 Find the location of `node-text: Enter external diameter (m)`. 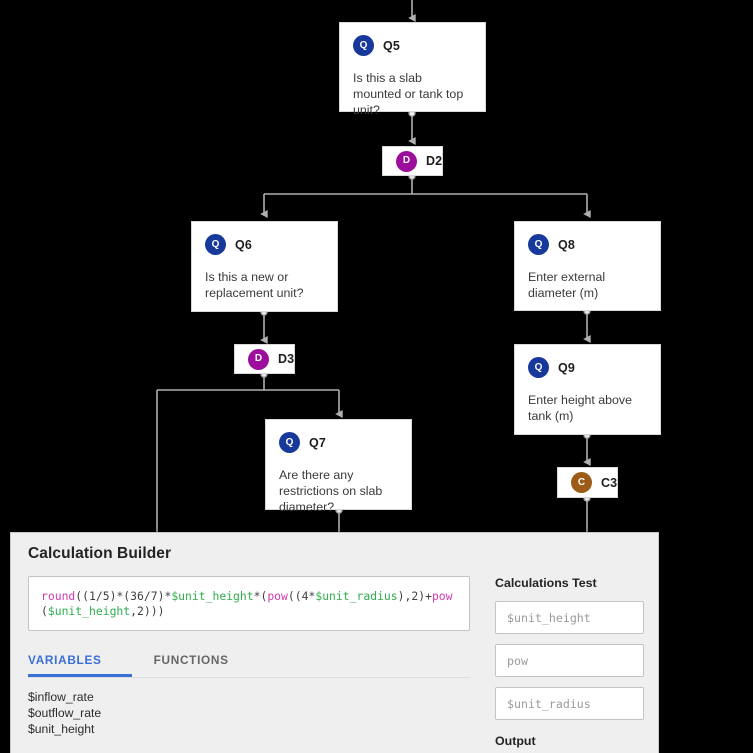

node-text: Enter external diameter (m) is located at coordinates (567, 285).